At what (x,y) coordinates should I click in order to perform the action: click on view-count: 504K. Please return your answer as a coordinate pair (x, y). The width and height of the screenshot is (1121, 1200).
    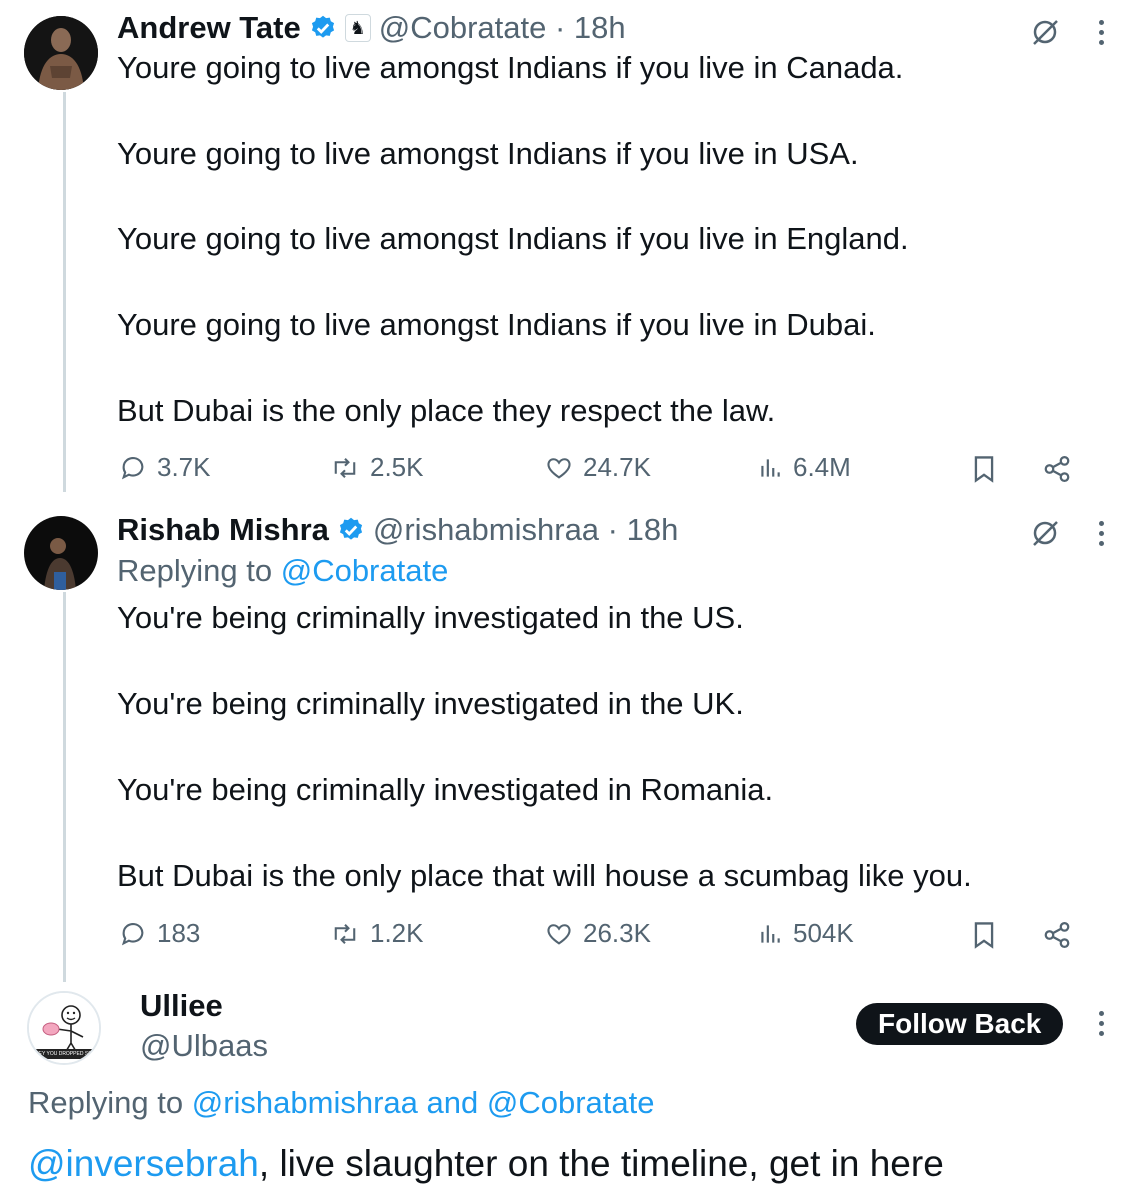
    Looking at the image, I should click on (823, 933).